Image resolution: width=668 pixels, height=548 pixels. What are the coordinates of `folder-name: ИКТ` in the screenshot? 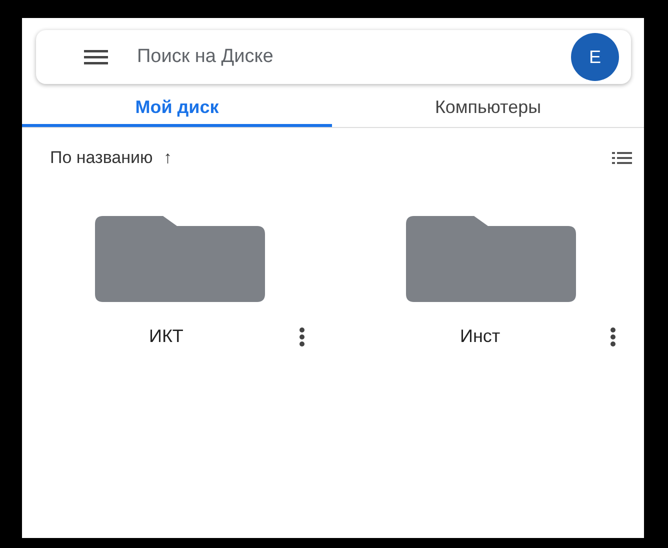 It's located at (224, 336).